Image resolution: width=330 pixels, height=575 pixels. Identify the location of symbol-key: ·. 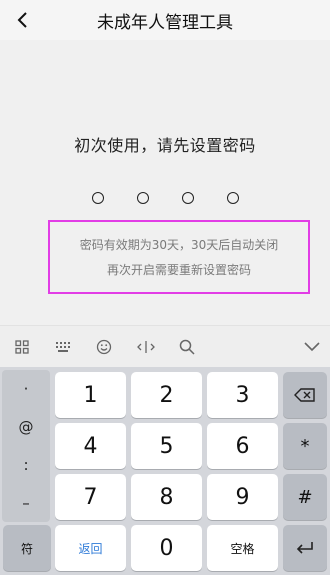
(26, 389).